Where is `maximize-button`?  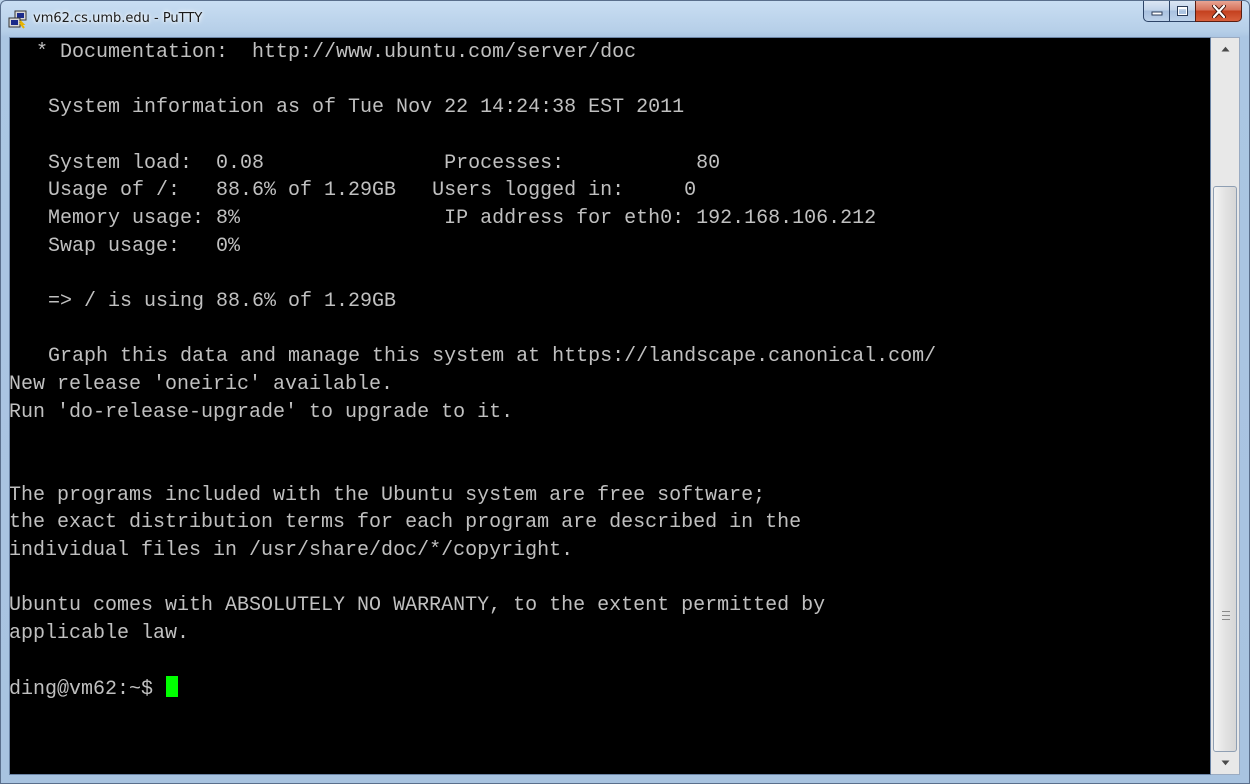 maximize-button is located at coordinates (1182, 11).